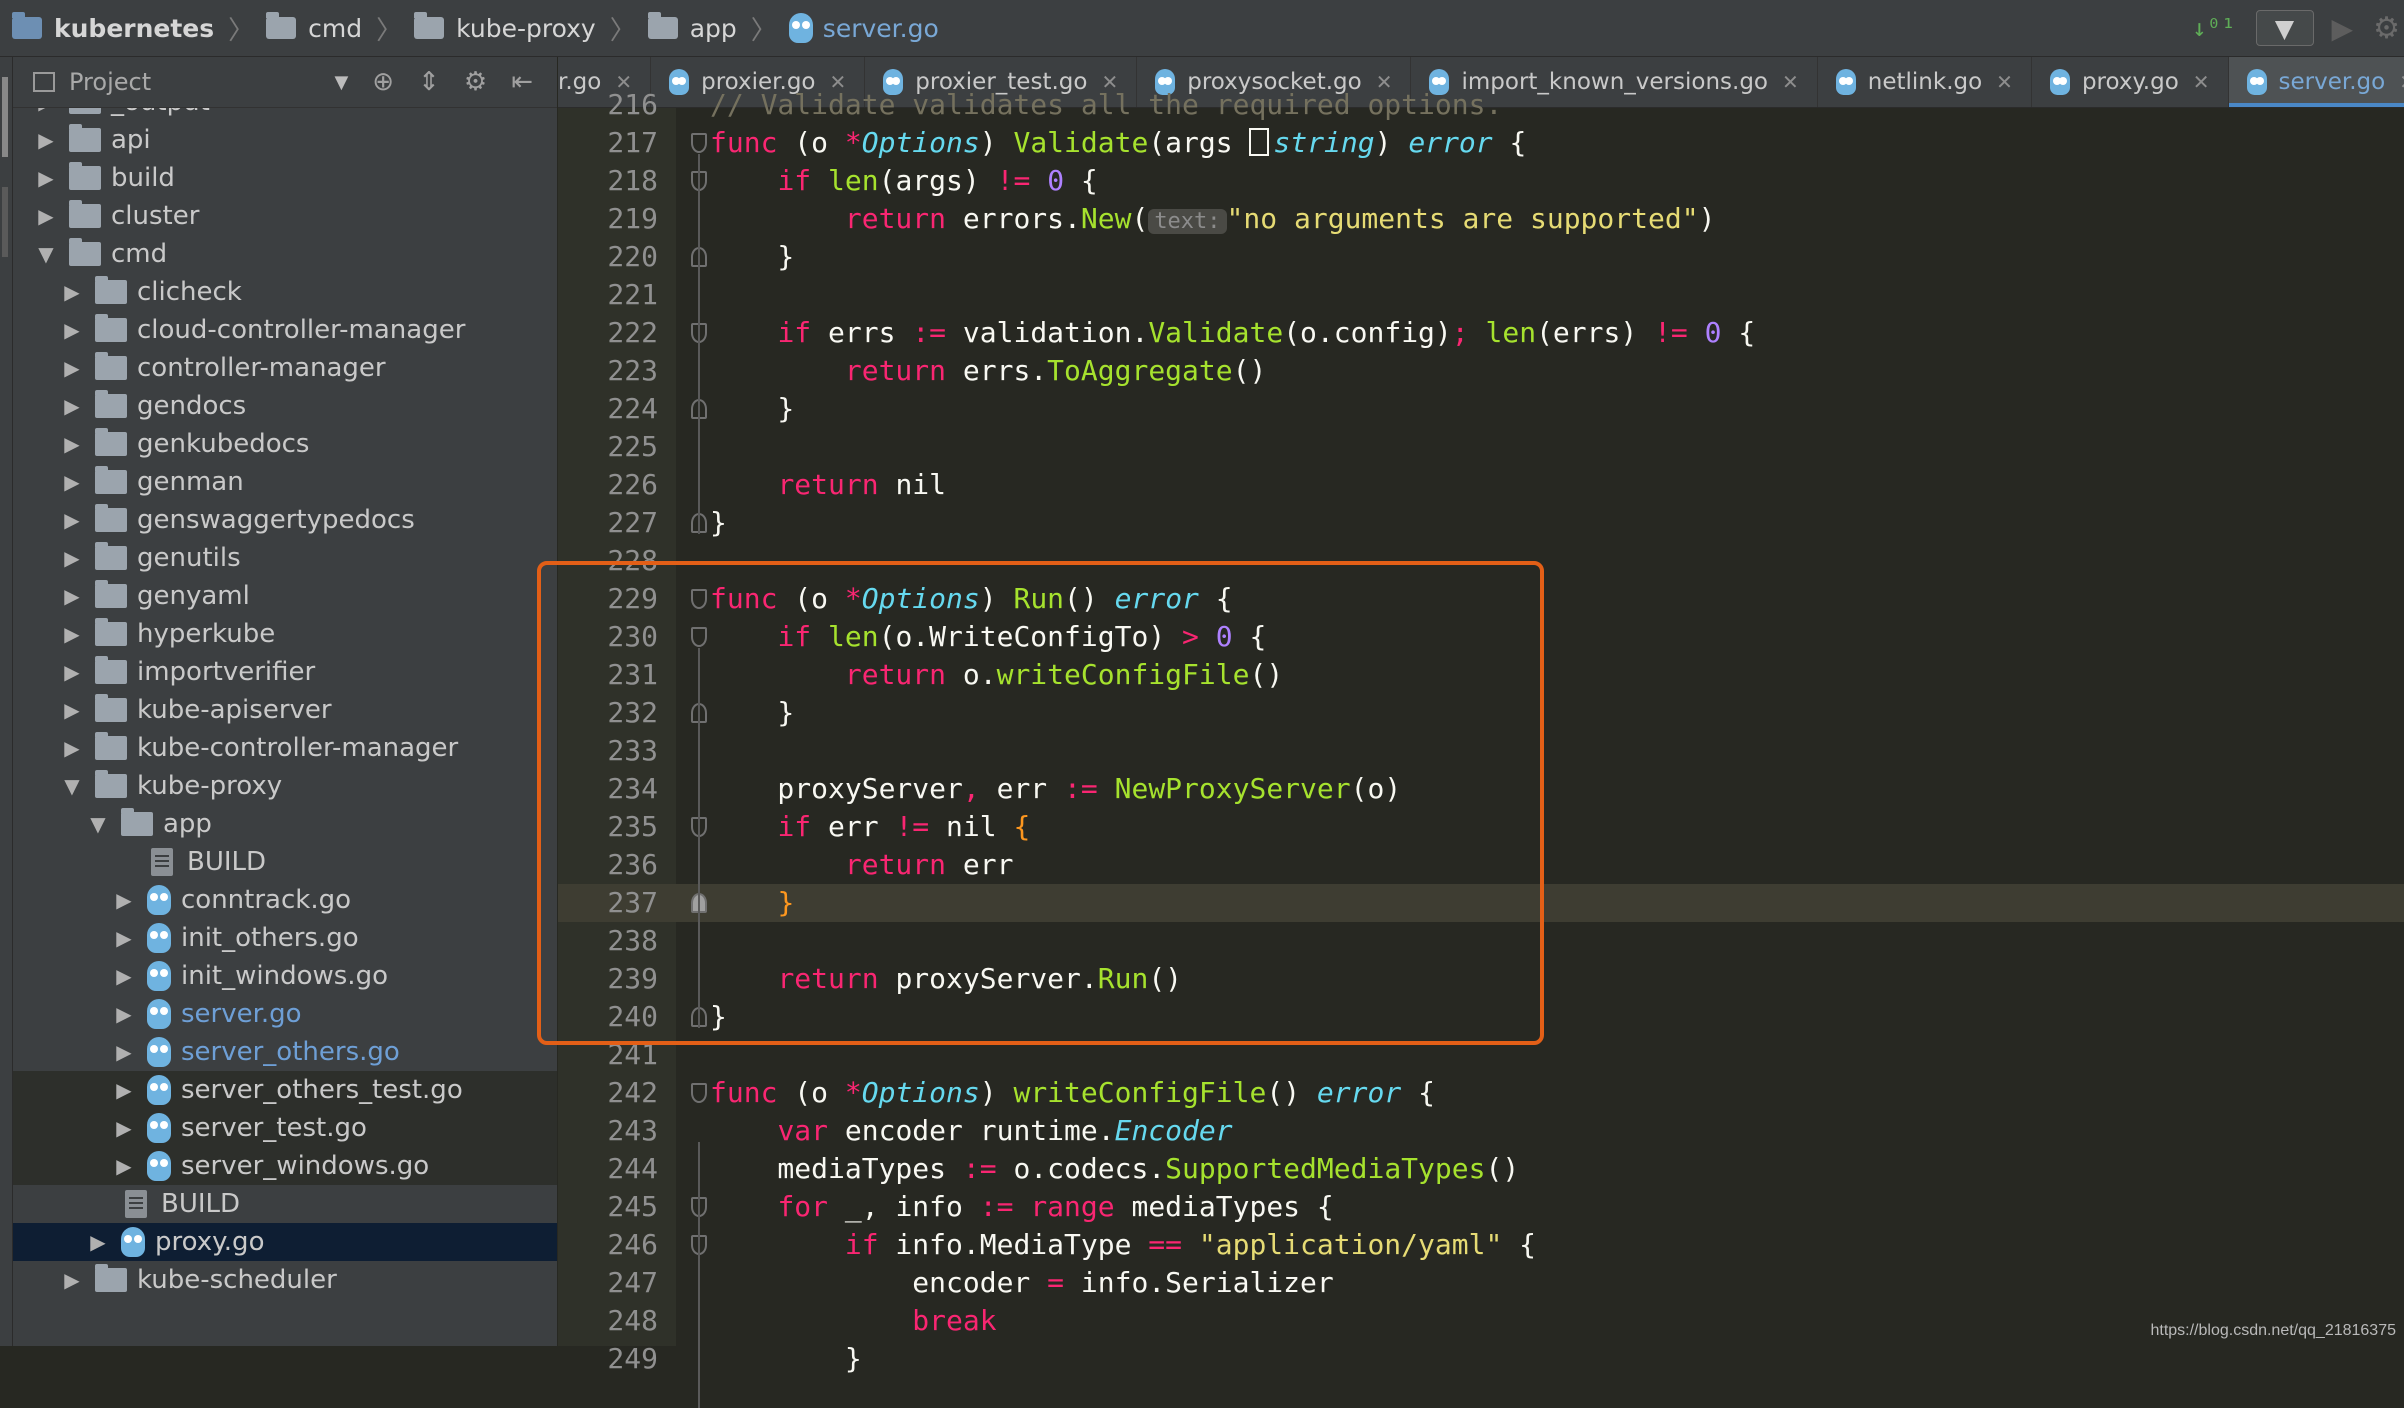 The height and width of the screenshot is (1408, 2404). Describe the element at coordinates (285, 1280) in the screenshot. I see `tree-folder-item: ▶ kube-scheduler` at that location.